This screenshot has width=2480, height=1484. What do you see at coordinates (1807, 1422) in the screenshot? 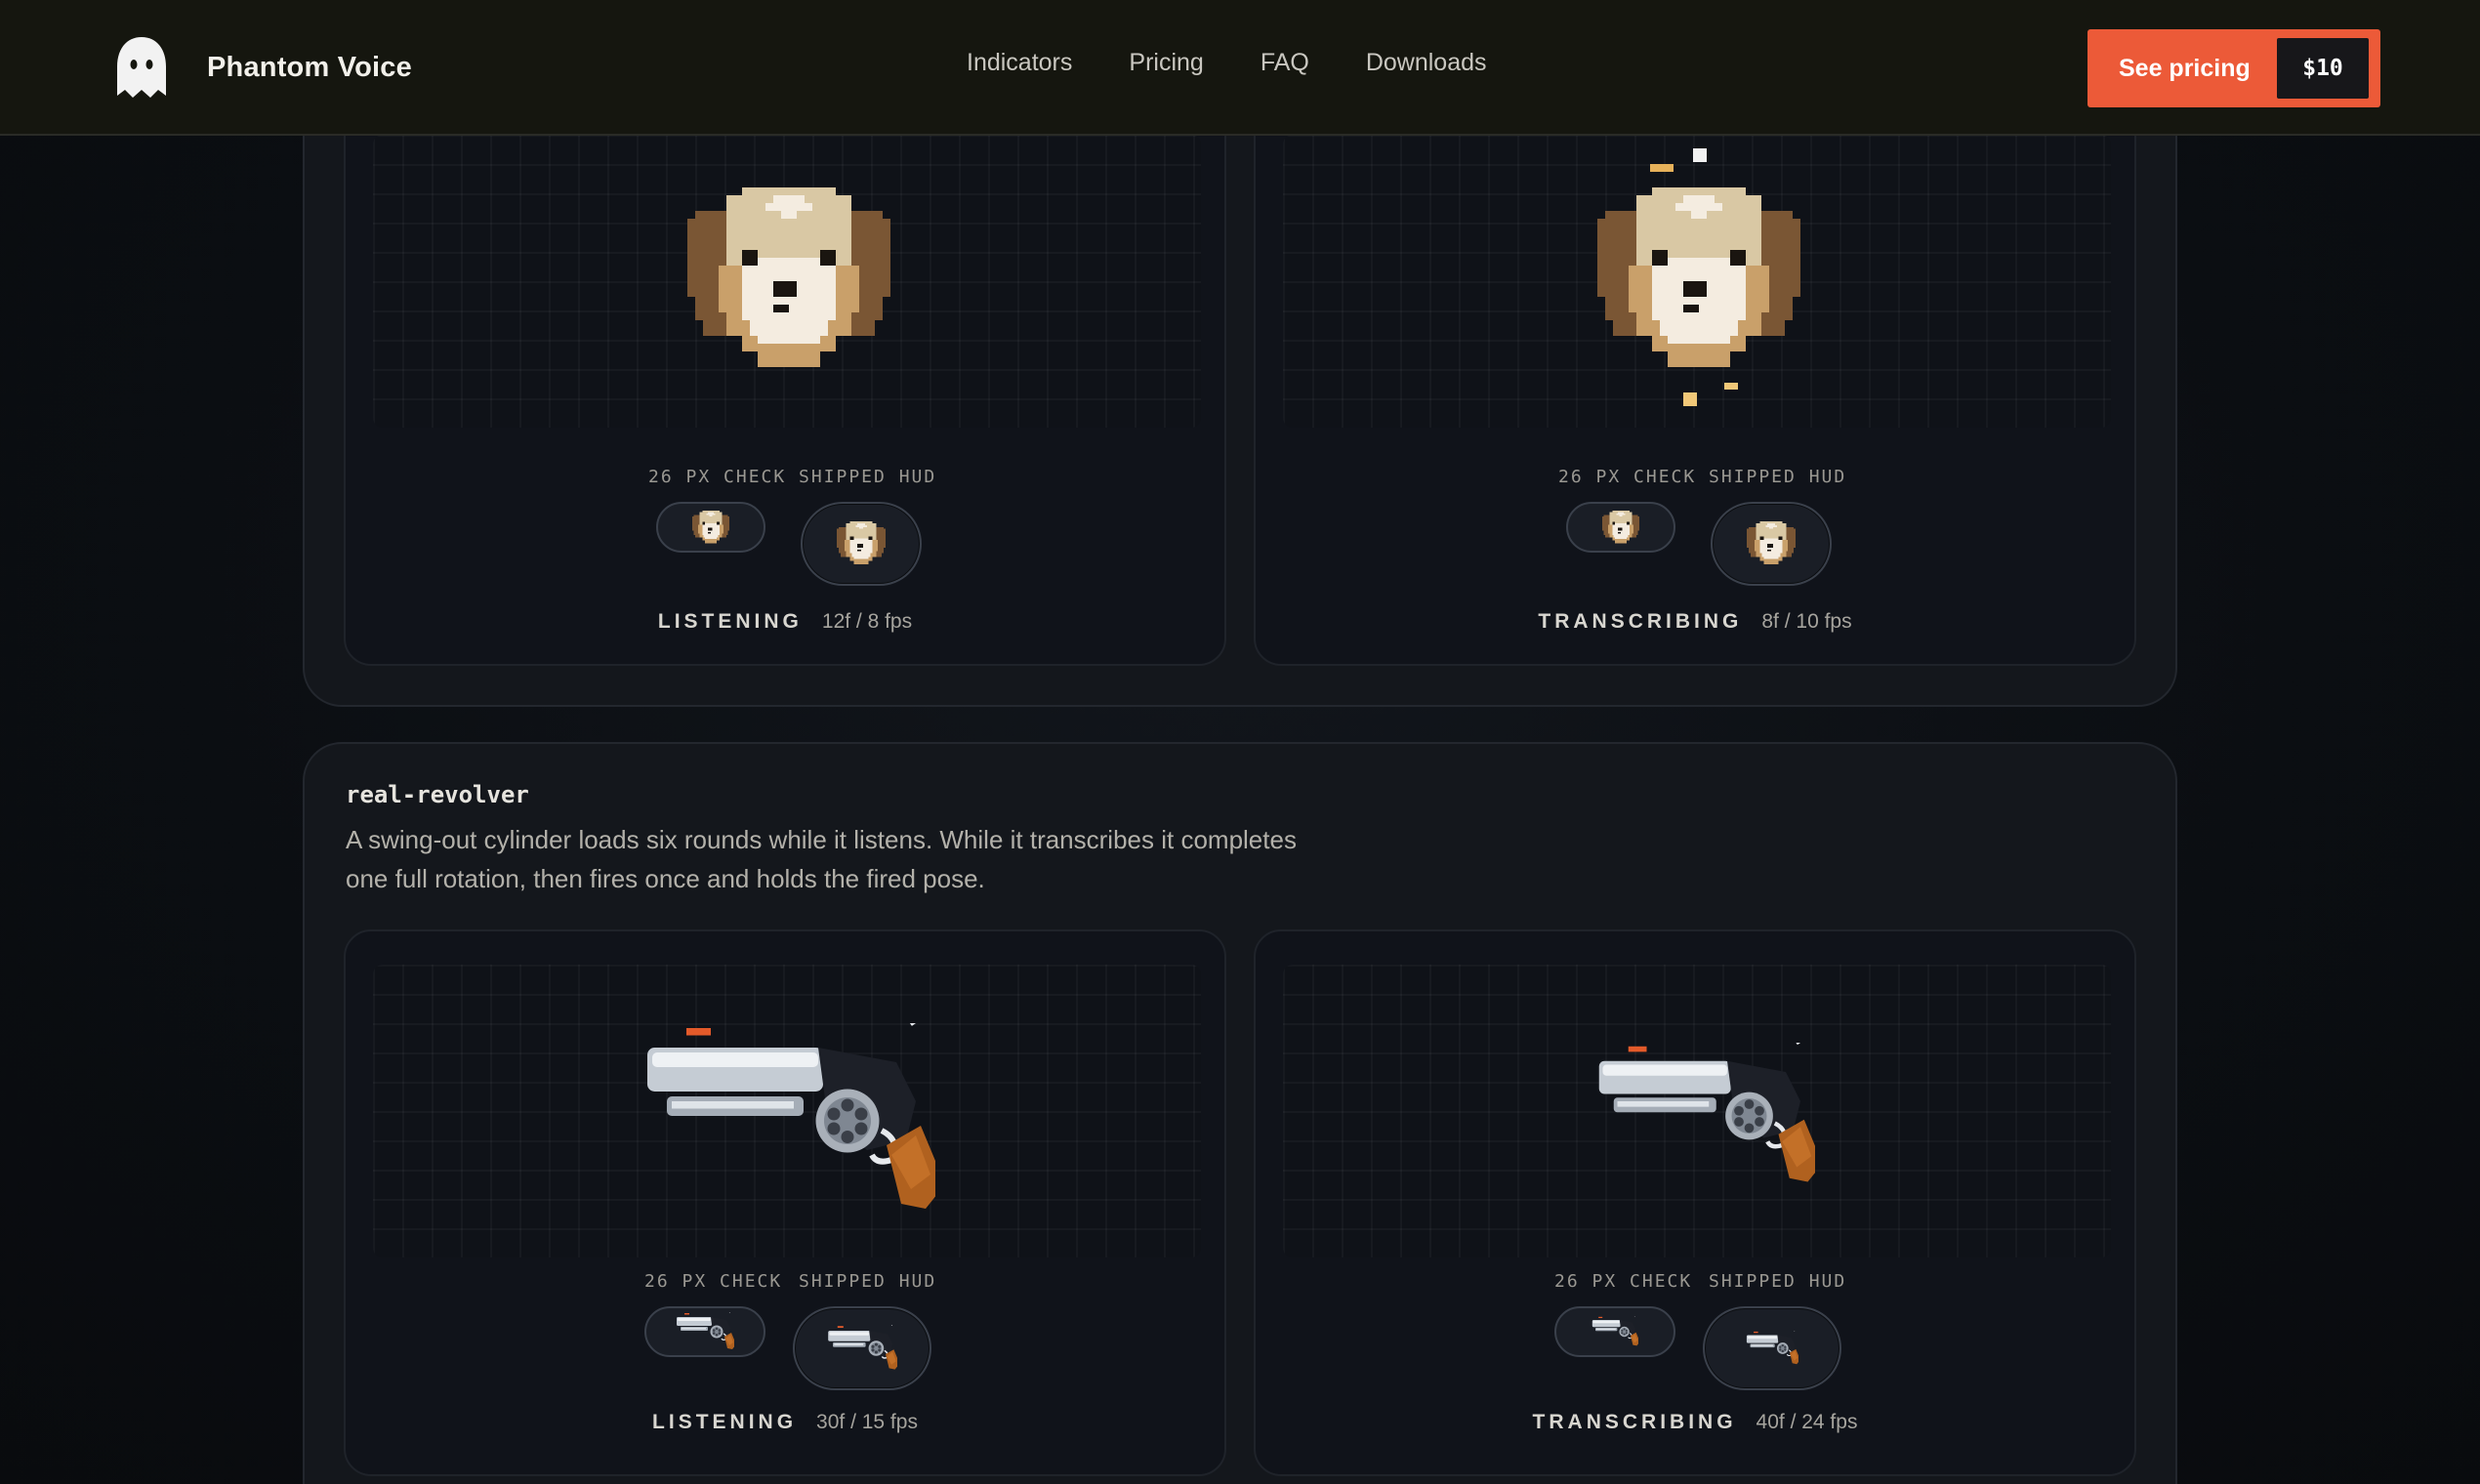
I see `frame-rate: 40f / 24 fps` at bounding box center [1807, 1422].